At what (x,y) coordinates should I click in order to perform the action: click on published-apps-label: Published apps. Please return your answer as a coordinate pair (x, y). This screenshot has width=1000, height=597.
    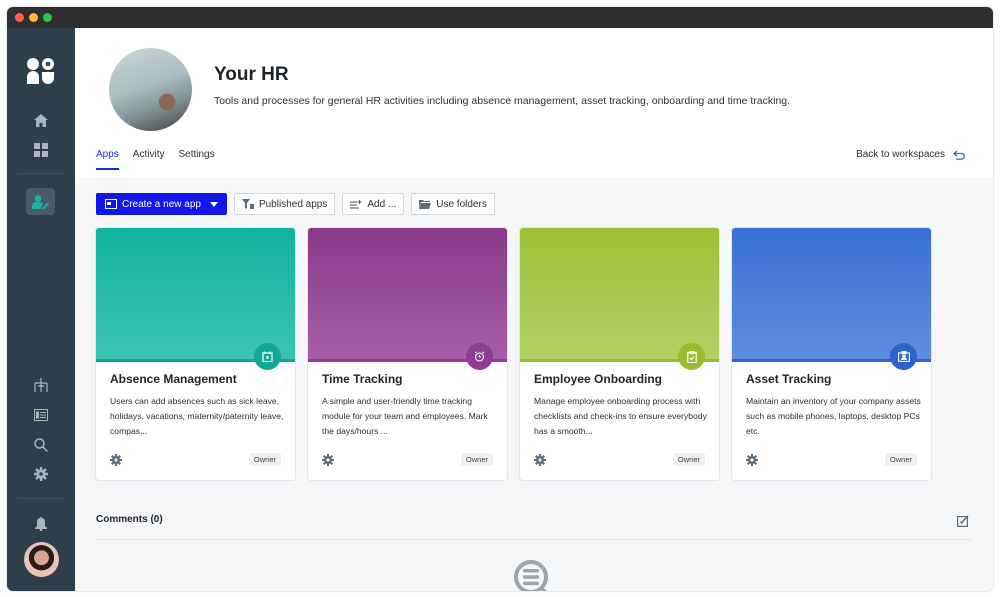
    Looking at the image, I should click on (293, 204).